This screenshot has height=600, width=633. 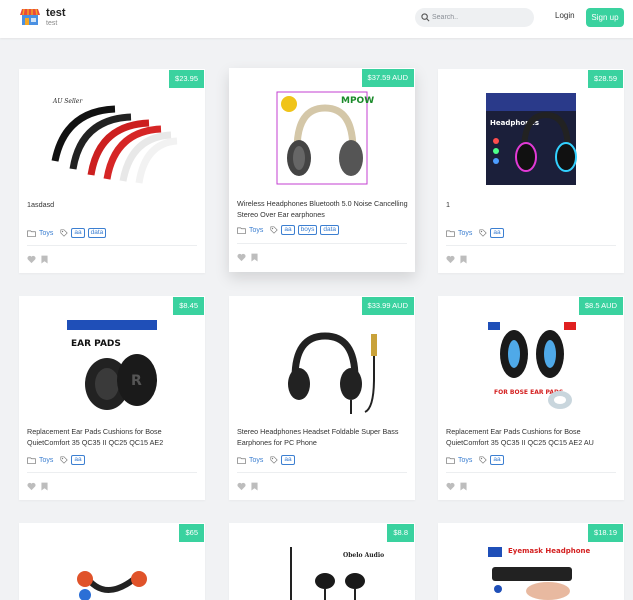 I want to click on product-card: $18.19 Eyemask Headphone, so click(x=531, y=561).